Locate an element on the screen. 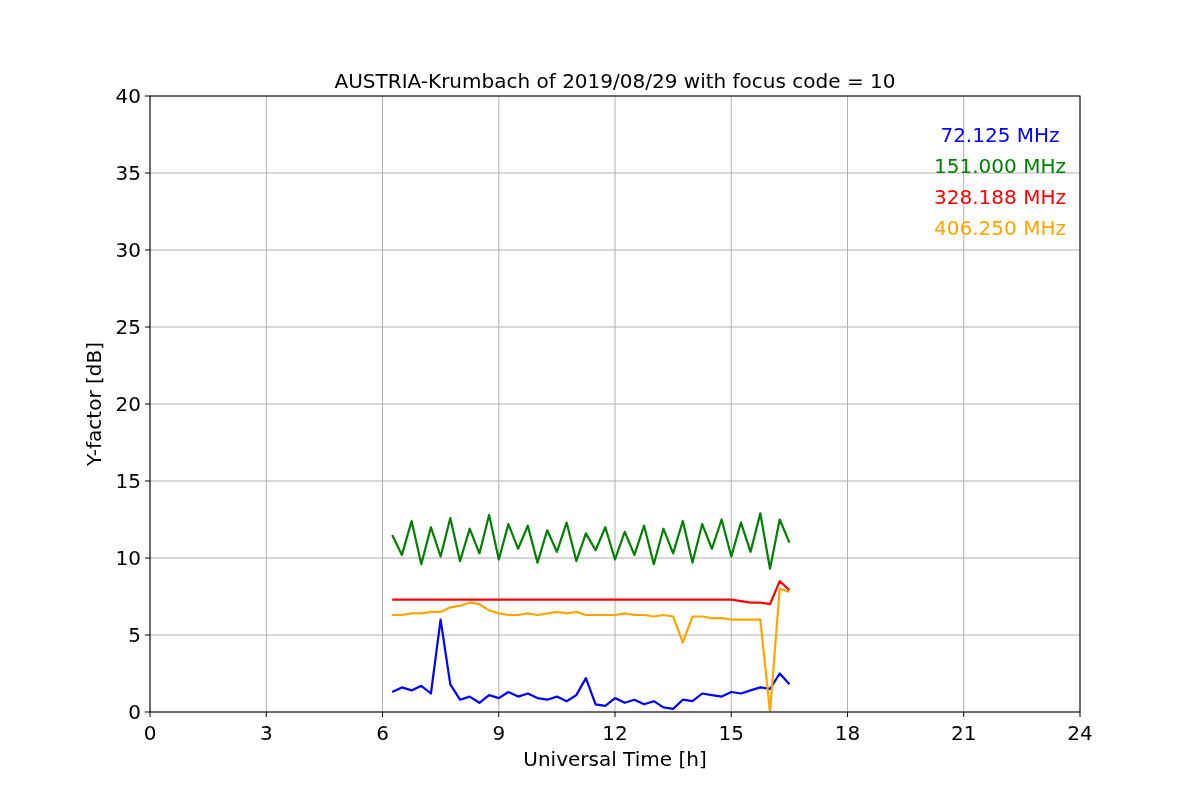 Image resolution: width=1200 pixels, height=800 pixels. tick-label: 6 is located at coordinates (382, 733).